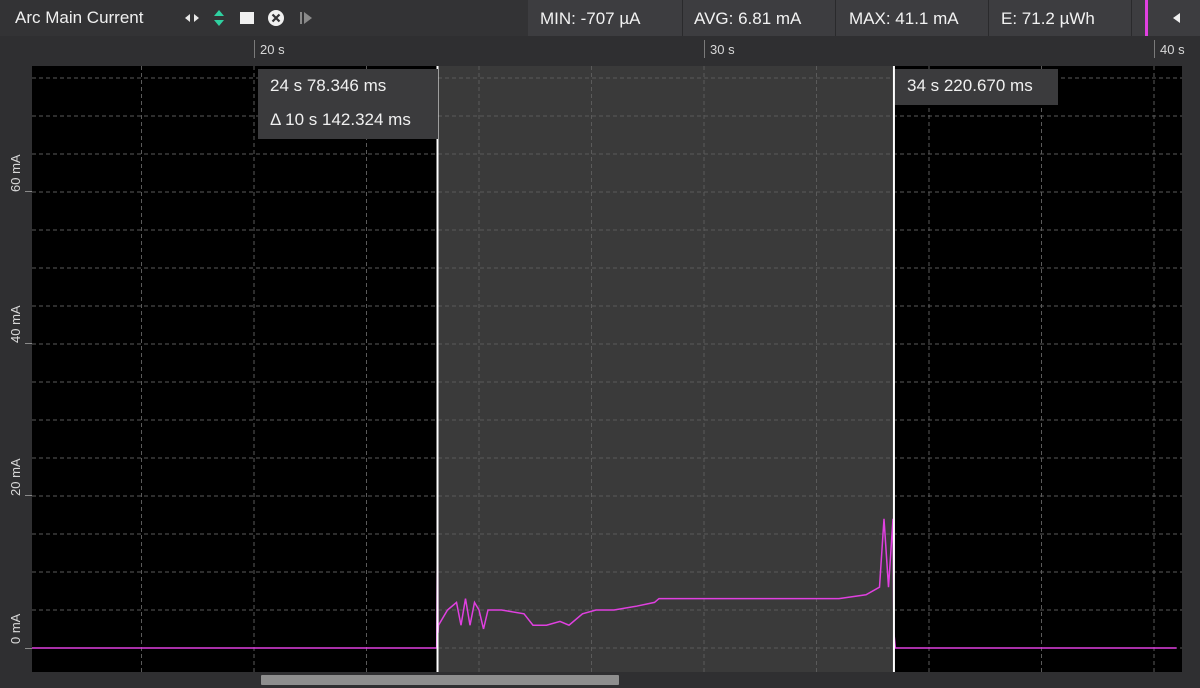  Describe the element at coordinates (247, 18) in the screenshot. I see `stop-icon` at that location.